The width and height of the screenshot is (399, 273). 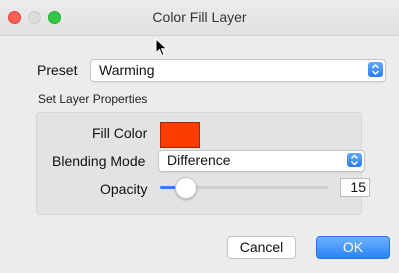 I want to click on group-title: Set Layer Properties, so click(x=93, y=99).